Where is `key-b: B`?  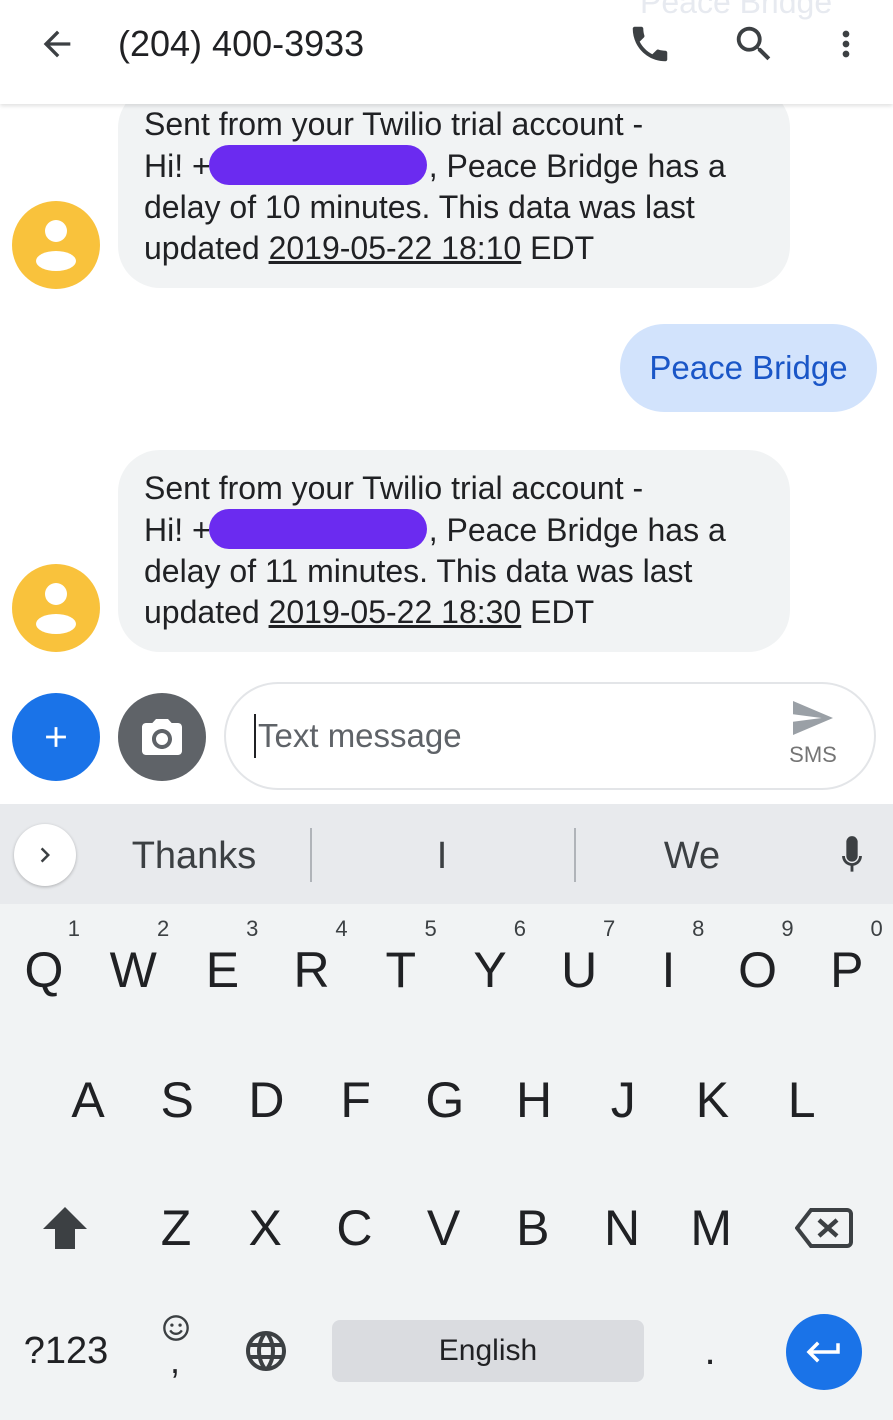 key-b: B is located at coordinates (533, 1228).